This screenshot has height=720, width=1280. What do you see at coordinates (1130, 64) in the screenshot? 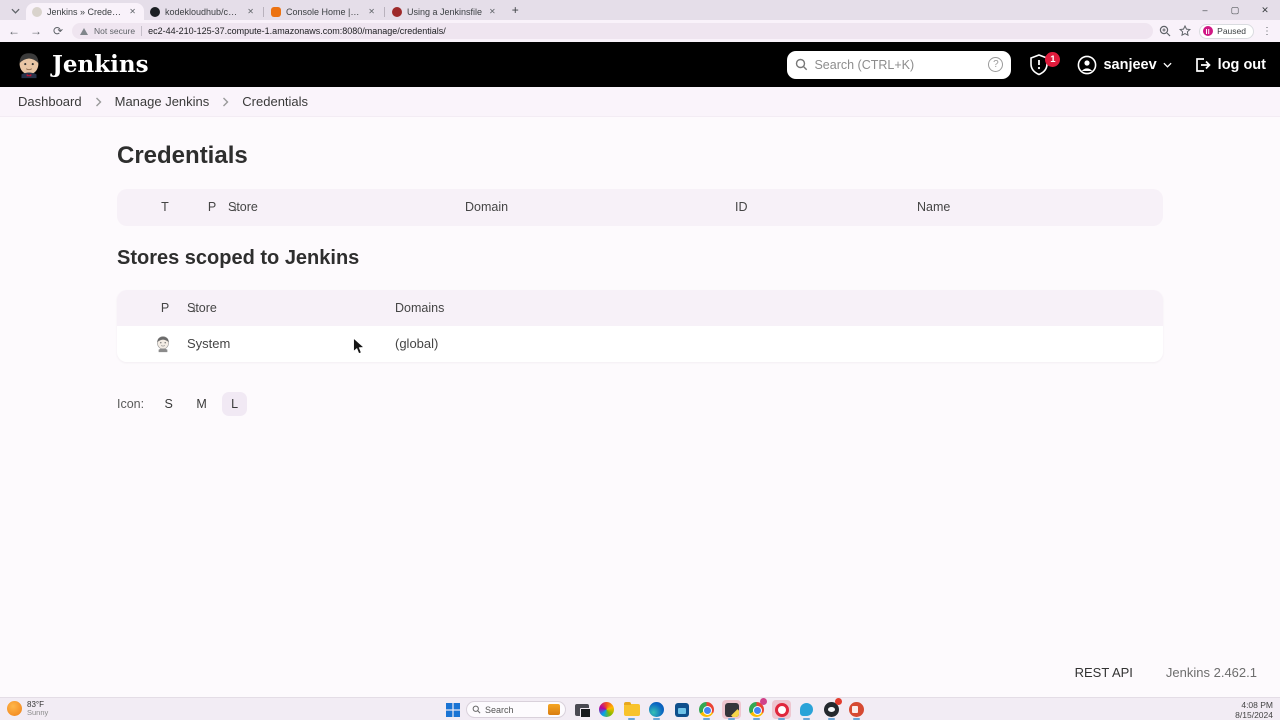
I see `username: sanjeev` at bounding box center [1130, 64].